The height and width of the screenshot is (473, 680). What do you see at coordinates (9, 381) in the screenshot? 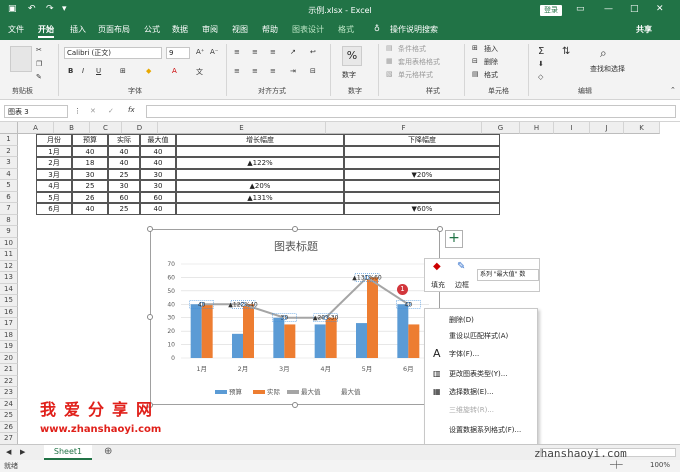
I see `row-header: 22` at bounding box center [9, 381].